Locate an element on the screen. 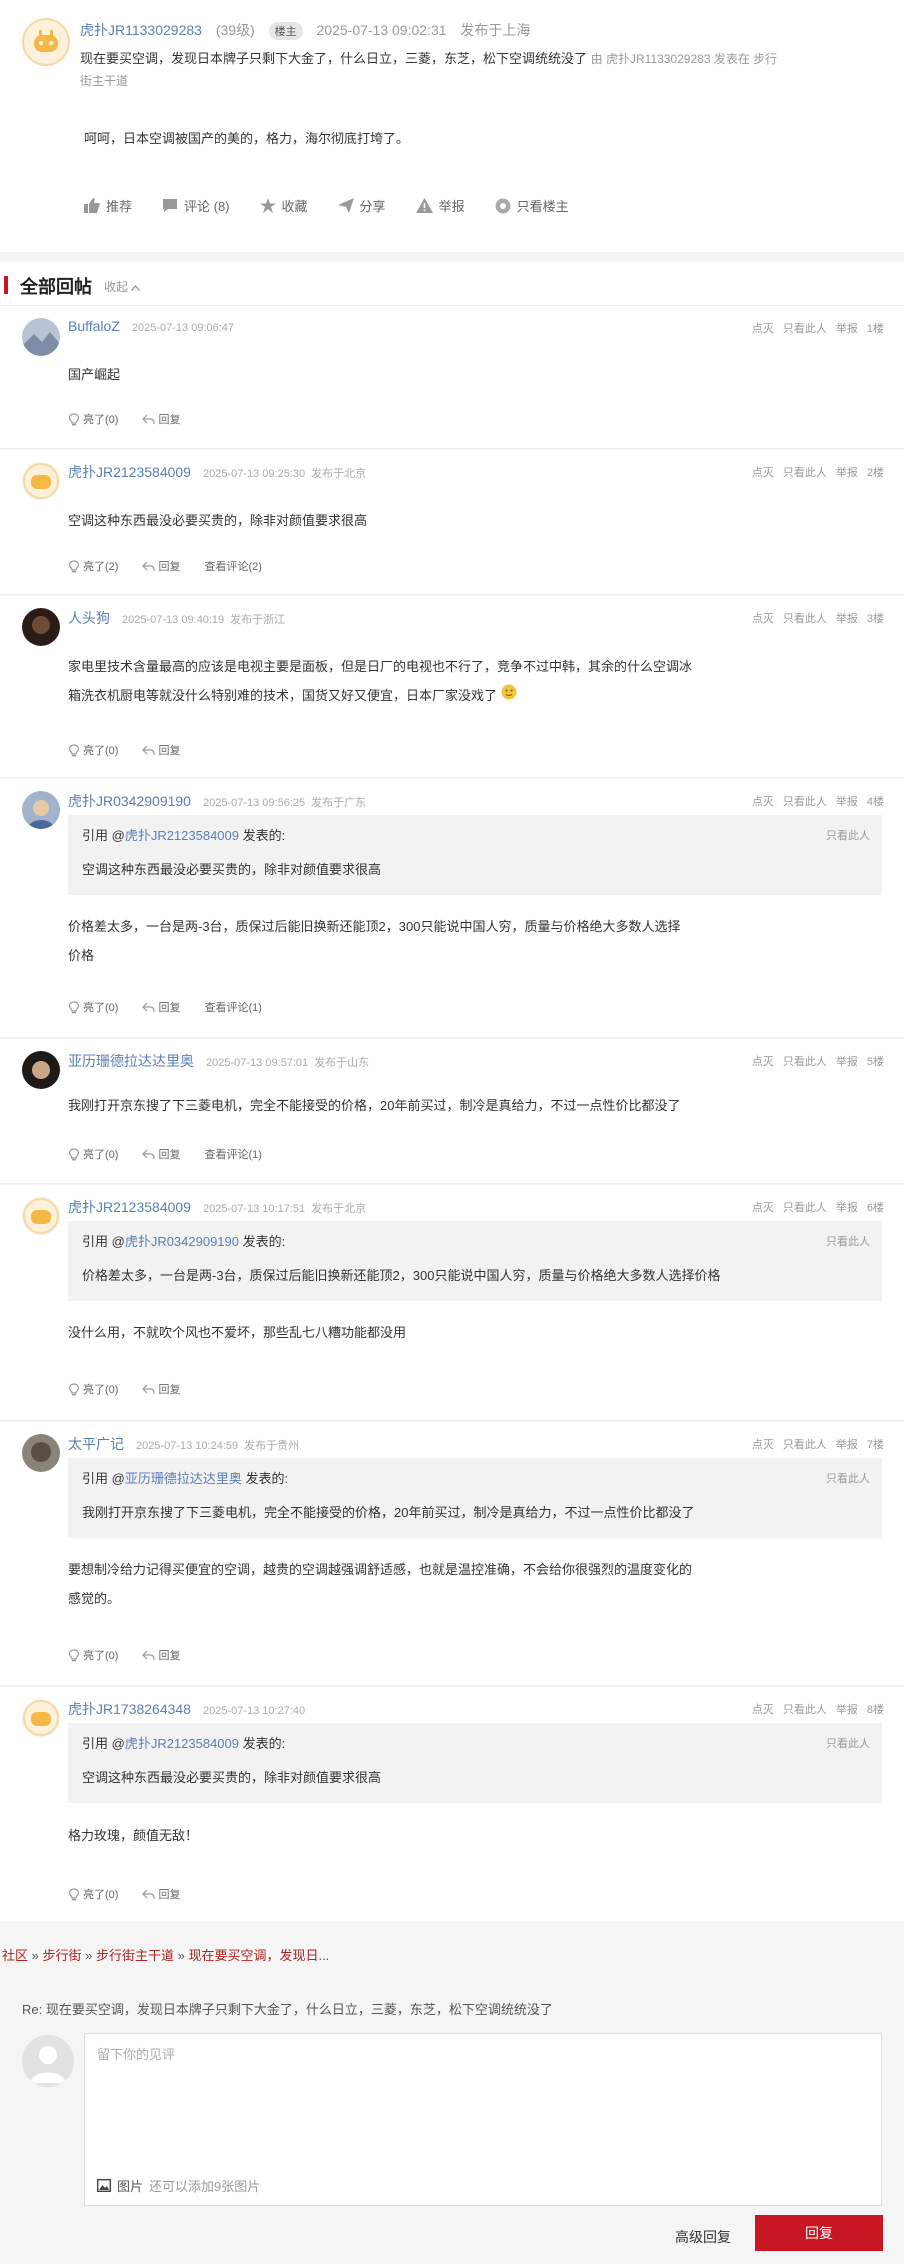  comment-button: 评论 (8) is located at coordinates (196, 205).